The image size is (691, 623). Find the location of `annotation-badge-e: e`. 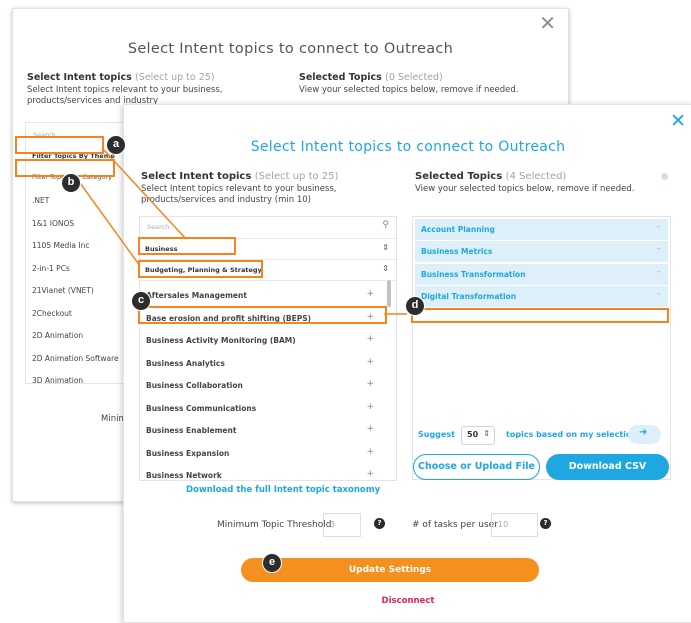

annotation-badge-e: e is located at coordinates (272, 563).